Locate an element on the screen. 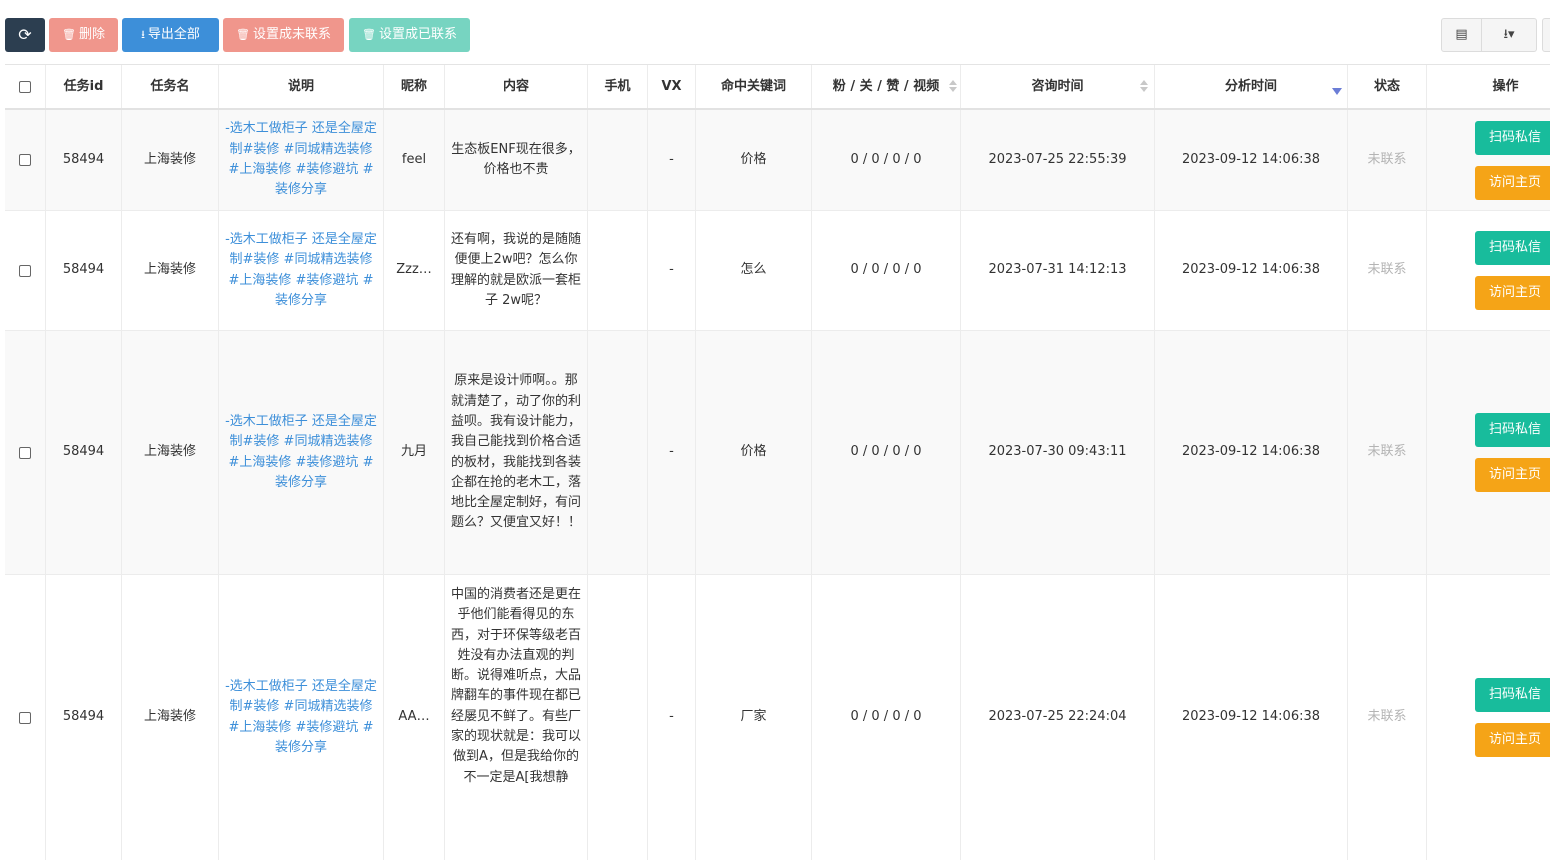  content-cell: 还有啊，我说的是随随便便上2w吧？怎么你理解的就是欧派一套柜子 2w呢？ is located at coordinates (515, 270).